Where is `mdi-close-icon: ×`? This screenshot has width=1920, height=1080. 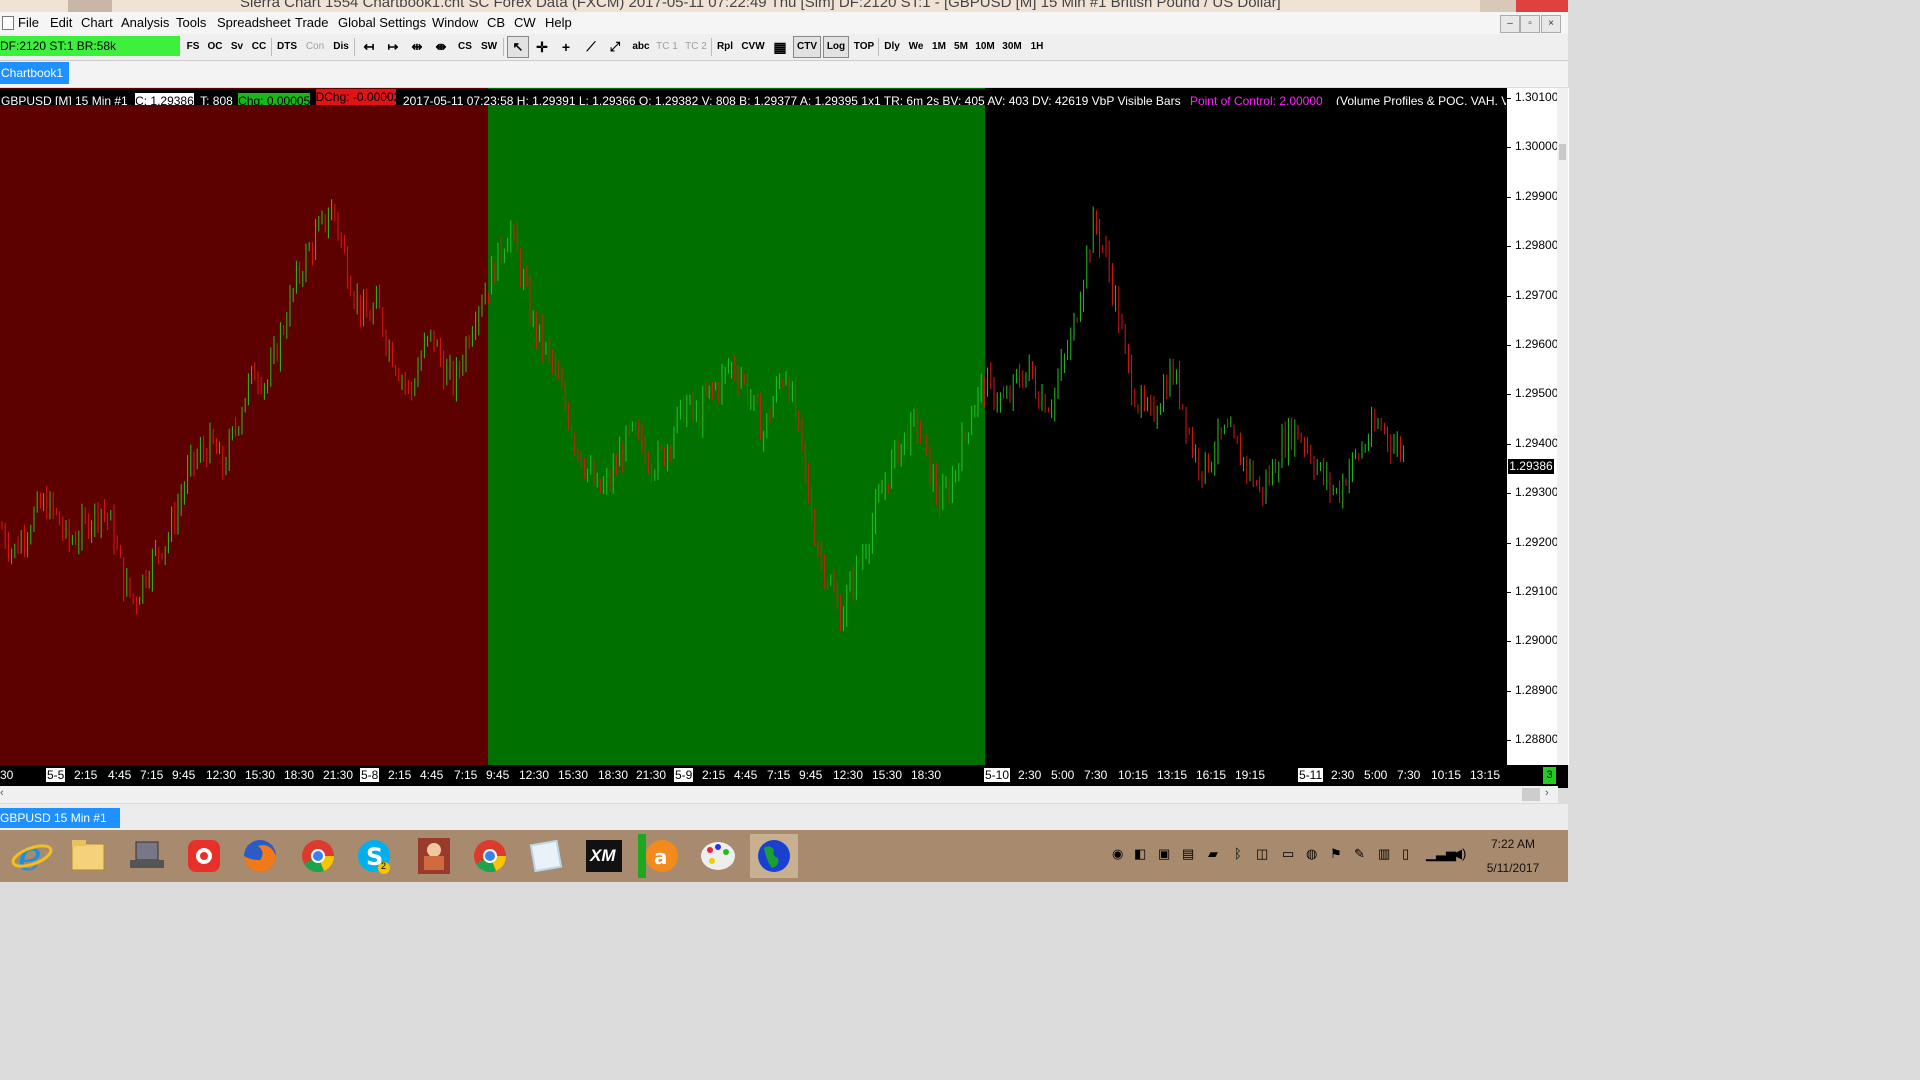
mdi-close-icon: × is located at coordinates (1551, 24).